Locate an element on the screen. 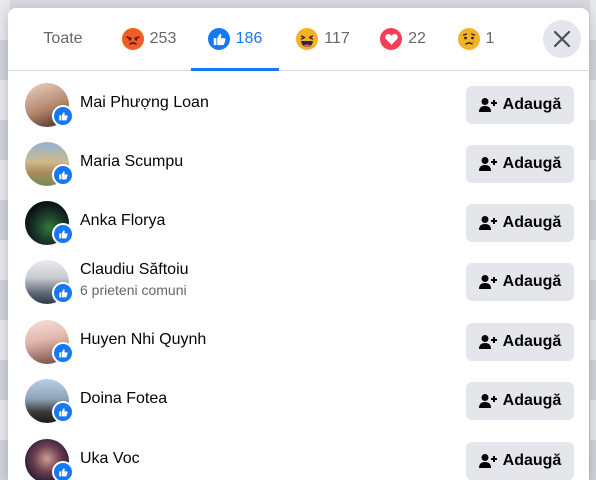  tab-love: 22 is located at coordinates (403, 39).